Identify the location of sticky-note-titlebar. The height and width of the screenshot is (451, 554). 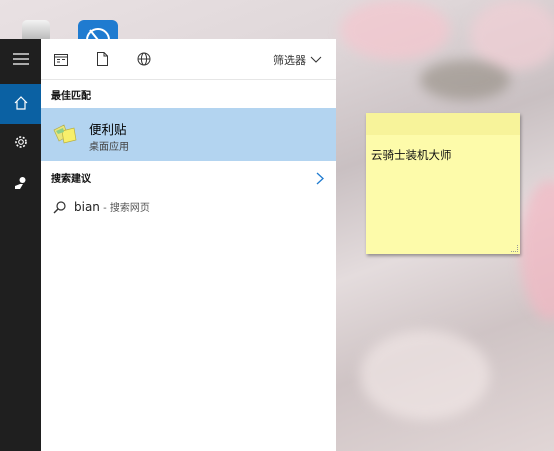
(443, 124).